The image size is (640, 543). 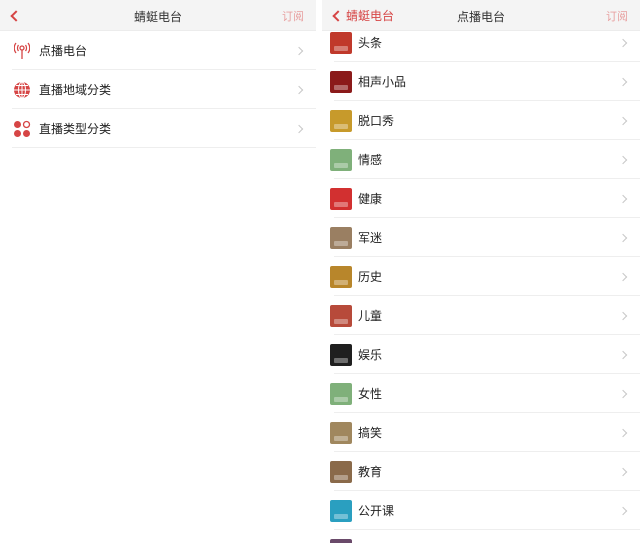 I want to click on nav-bar: 蜻蜓电台 订阅, so click(x=158, y=15).